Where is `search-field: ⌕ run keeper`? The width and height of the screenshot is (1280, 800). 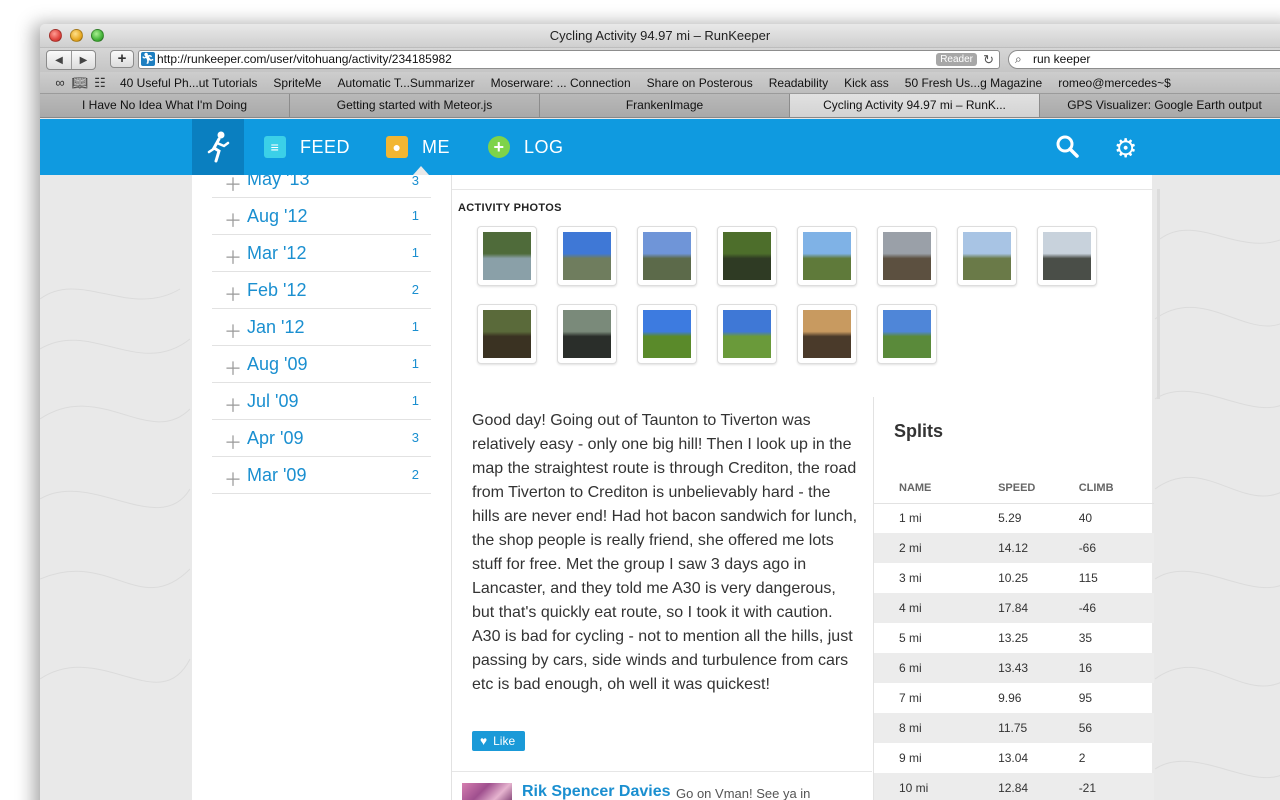
search-field: ⌕ run keeper is located at coordinates (1144, 59).